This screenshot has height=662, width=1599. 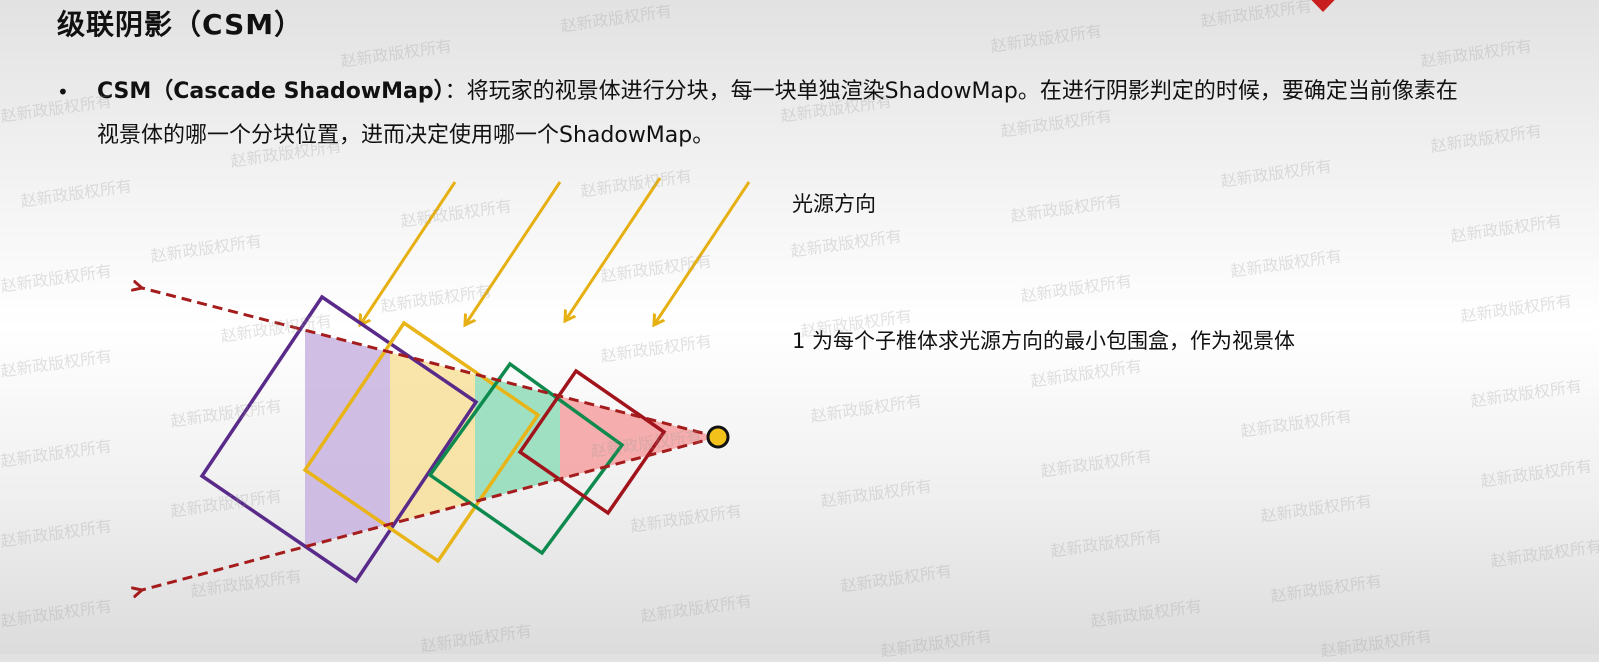 What do you see at coordinates (834, 204) in the screenshot?
I see `light-direction-label: 光源方向` at bounding box center [834, 204].